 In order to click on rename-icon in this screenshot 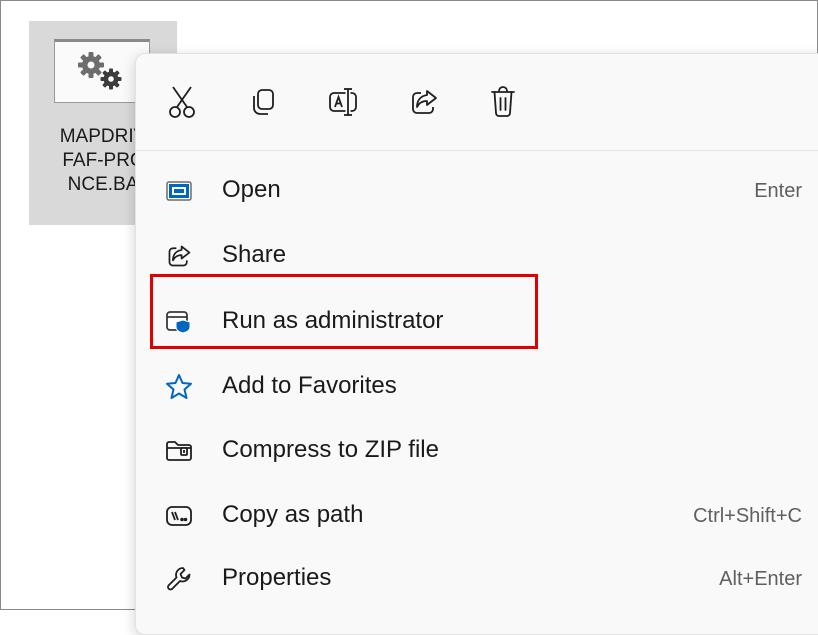, I will do `click(343, 102)`.